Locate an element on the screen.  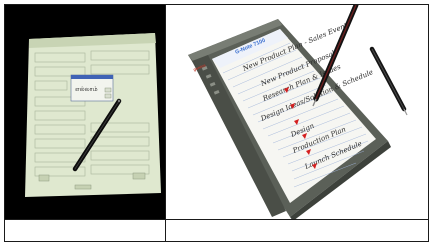
screen-dialog: எல்லாம் is located at coordinates (92, 88).